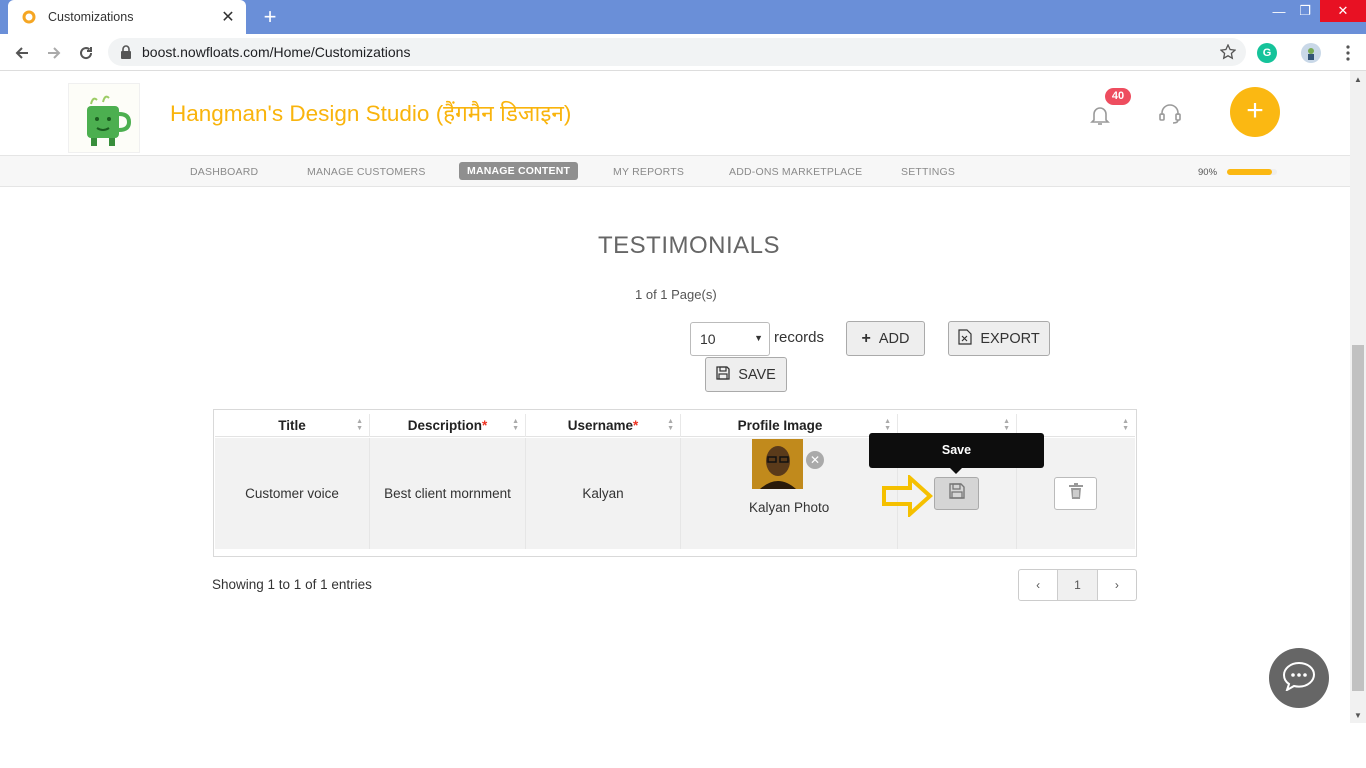  Describe the element at coordinates (683, 745) in the screenshot. I see `window-bottom` at that location.